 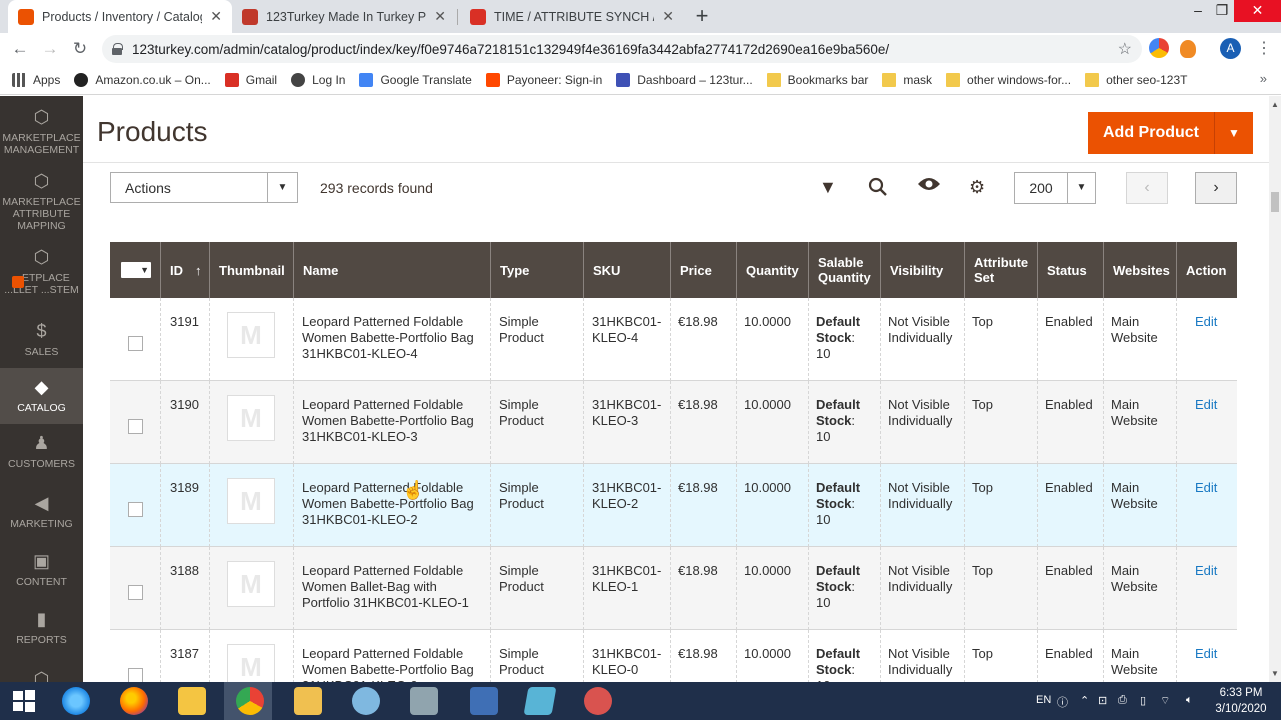 What do you see at coordinates (366, 701) in the screenshot?
I see `paint-icon` at bounding box center [366, 701].